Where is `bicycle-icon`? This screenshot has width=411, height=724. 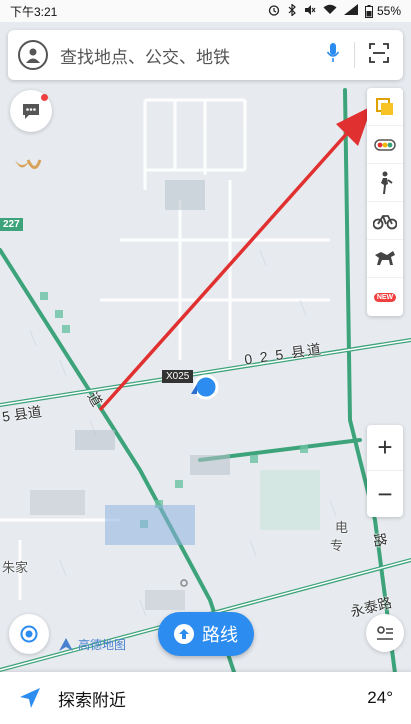 bicycle-icon is located at coordinates (385, 221).